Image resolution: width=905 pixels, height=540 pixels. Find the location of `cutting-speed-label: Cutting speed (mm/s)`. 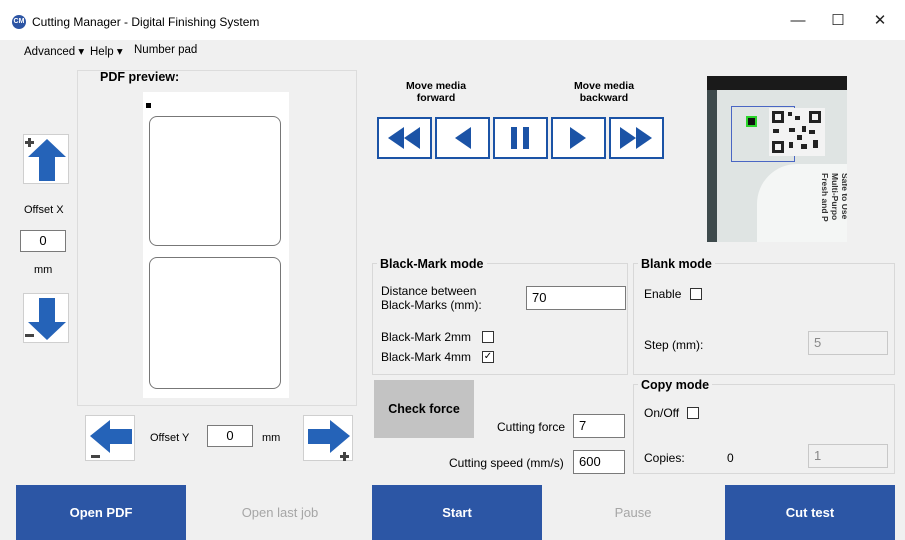

cutting-speed-label: Cutting speed (mm/s) is located at coordinates (506, 463).